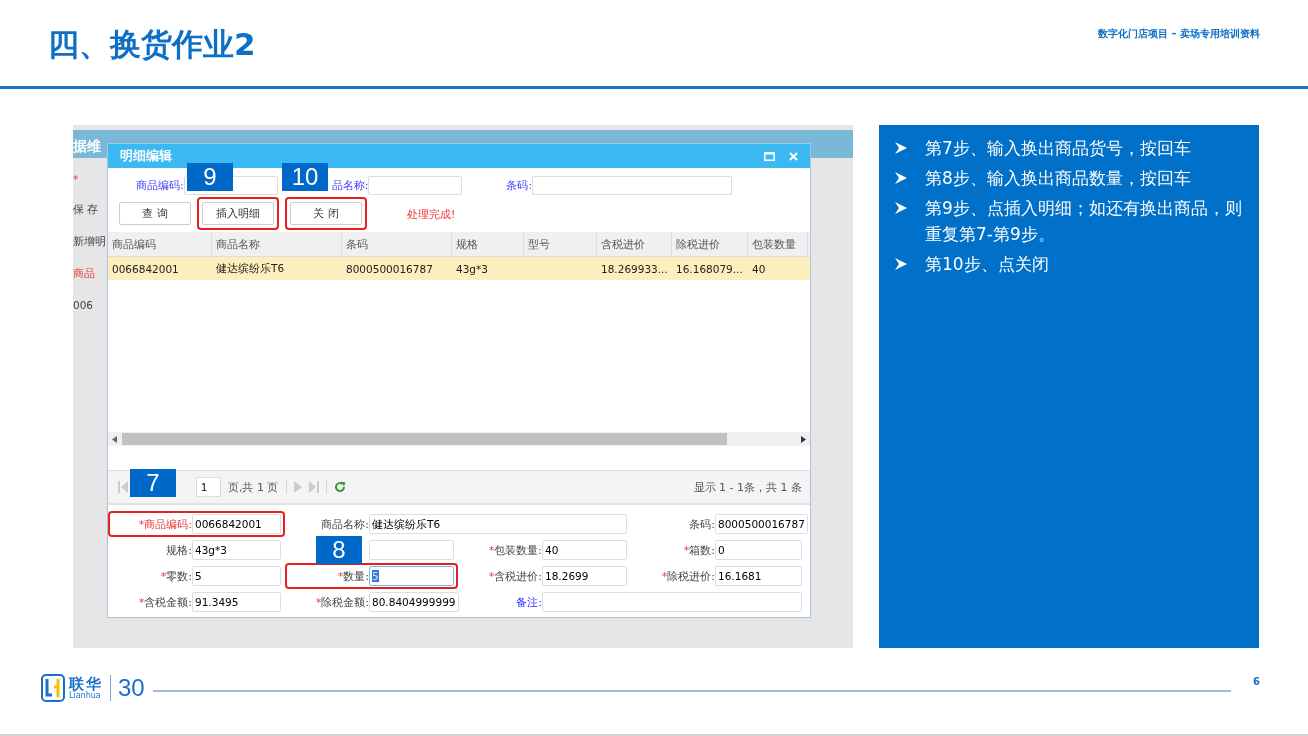 This screenshot has height=736, width=1308. I want to click on search-label: 品名称:, so click(350, 185).